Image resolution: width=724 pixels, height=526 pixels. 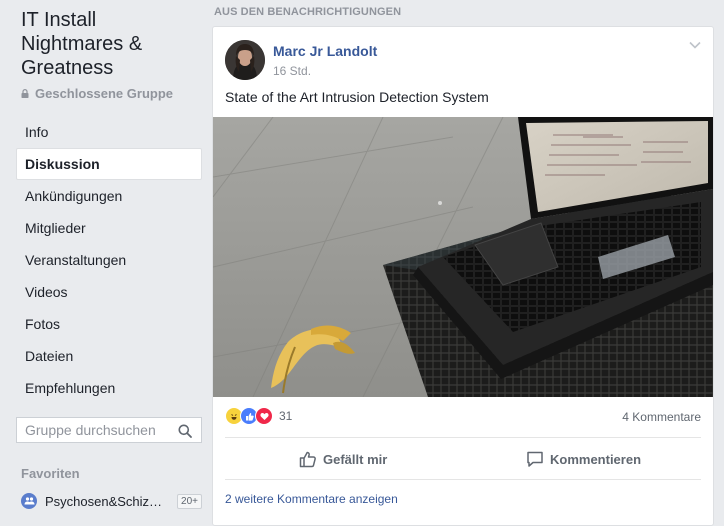 I want to click on comments-count: 4 Kommentare, so click(x=661, y=417).